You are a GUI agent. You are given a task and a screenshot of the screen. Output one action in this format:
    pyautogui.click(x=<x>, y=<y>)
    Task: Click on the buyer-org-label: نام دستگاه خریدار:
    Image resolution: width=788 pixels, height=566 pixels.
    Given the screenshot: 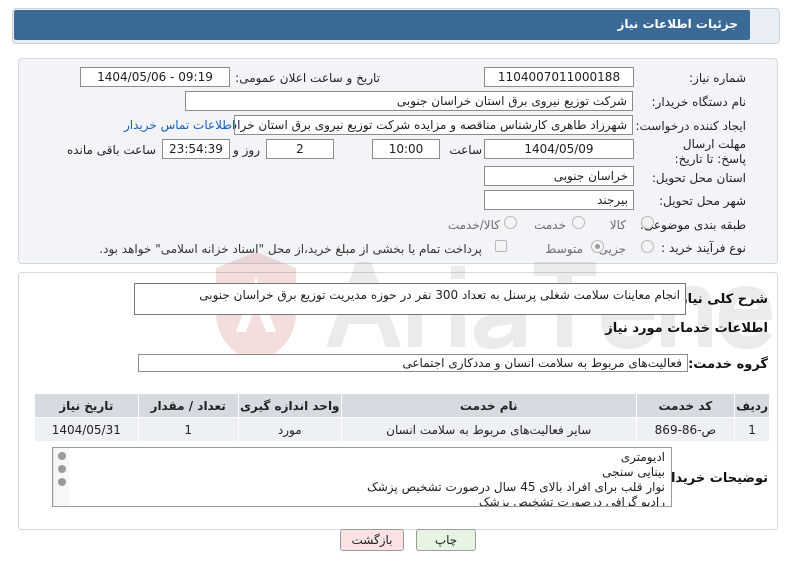 What is the action you would take?
    pyautogui.click(x=699, y=102)
    